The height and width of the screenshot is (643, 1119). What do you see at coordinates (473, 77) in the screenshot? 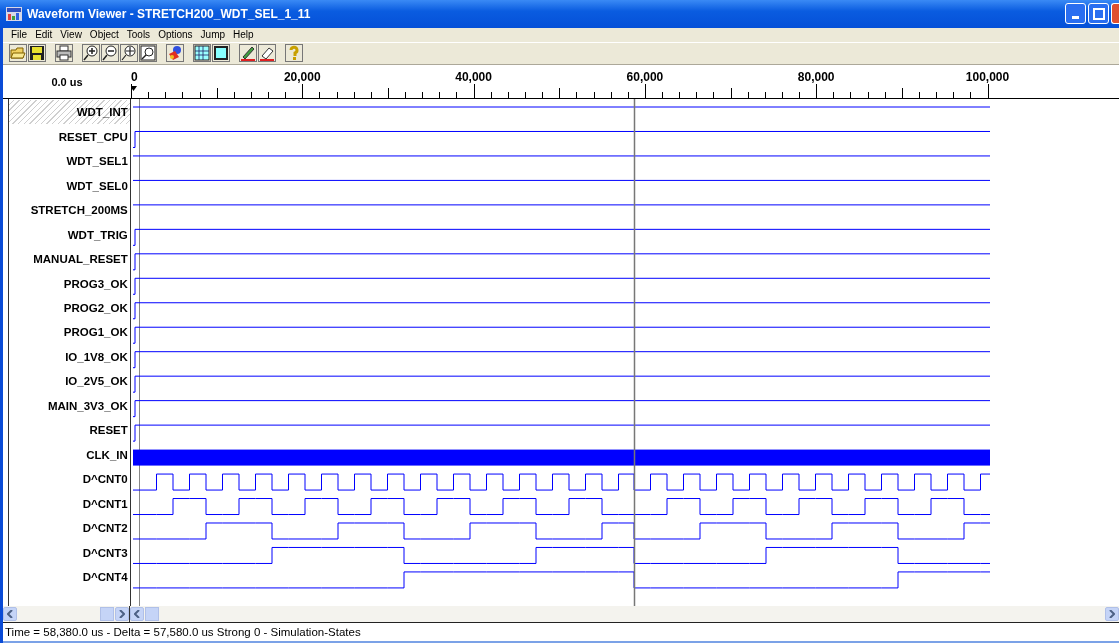
I see `time-label: 40,000` at bounding box center [473, 77].